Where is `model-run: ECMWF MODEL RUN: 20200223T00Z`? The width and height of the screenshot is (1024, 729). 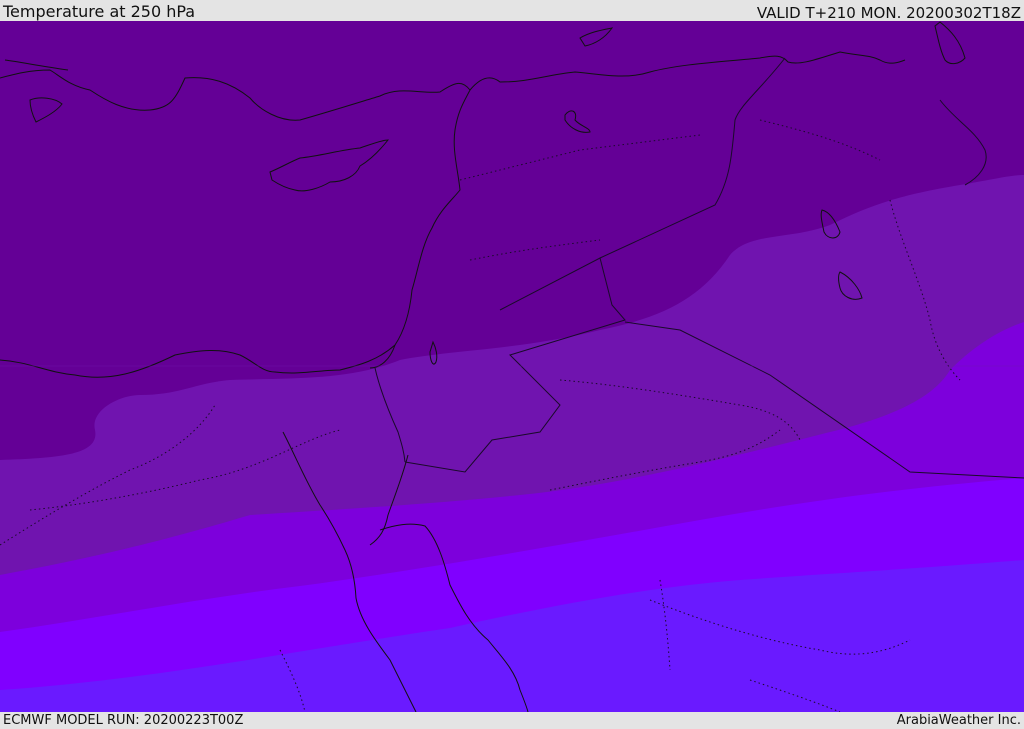
model-run: ECMWF MODEL RUN: 20200223T00Z is located at coordinates (123, 720).